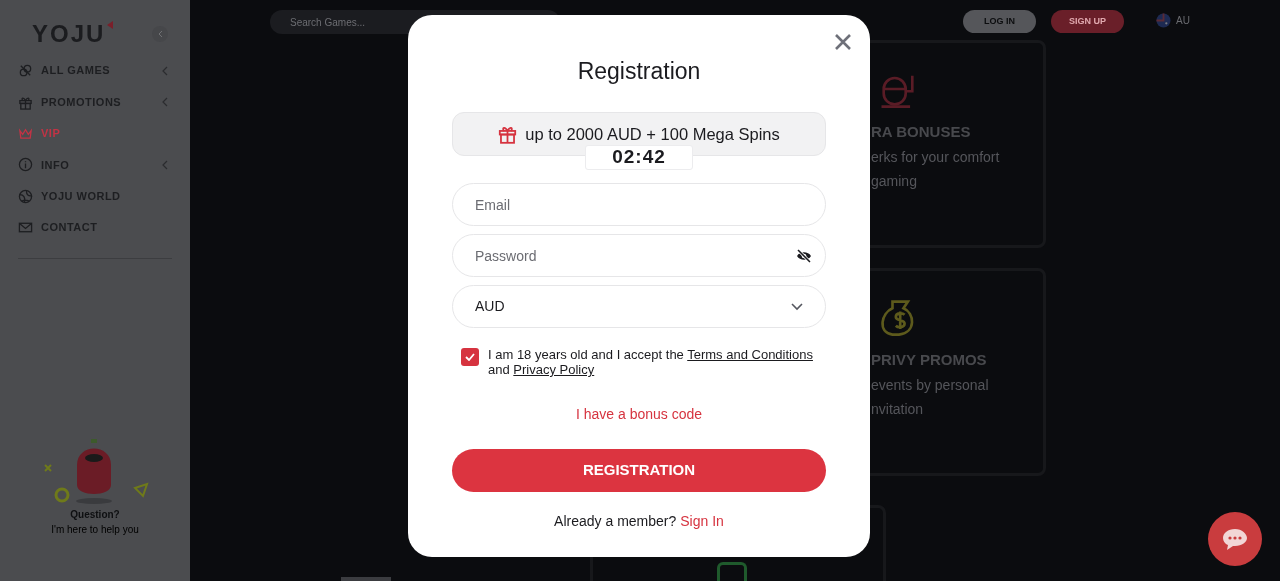 This screenshot has height=581, width=1280. What do you see at coordinates (639, 71) in the screenshot?
I see `dialog-title: Registration` at bounding box center [639, 71].